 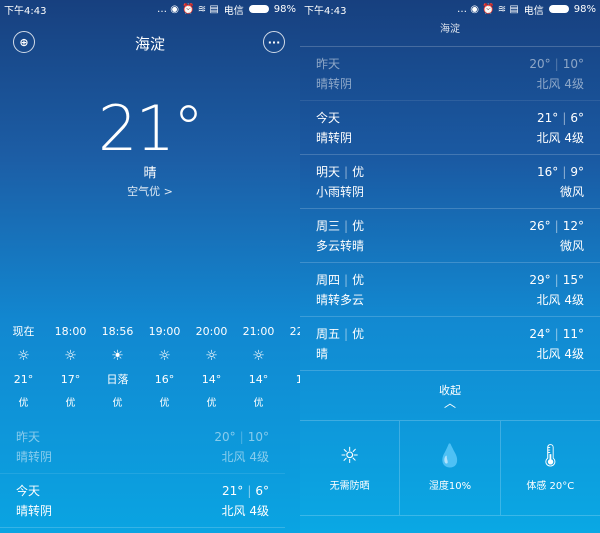 What do you see at coordinates (211, 331) in the screenshot?
I see `hour-time: 20:00` at bounding box center [211, 331].